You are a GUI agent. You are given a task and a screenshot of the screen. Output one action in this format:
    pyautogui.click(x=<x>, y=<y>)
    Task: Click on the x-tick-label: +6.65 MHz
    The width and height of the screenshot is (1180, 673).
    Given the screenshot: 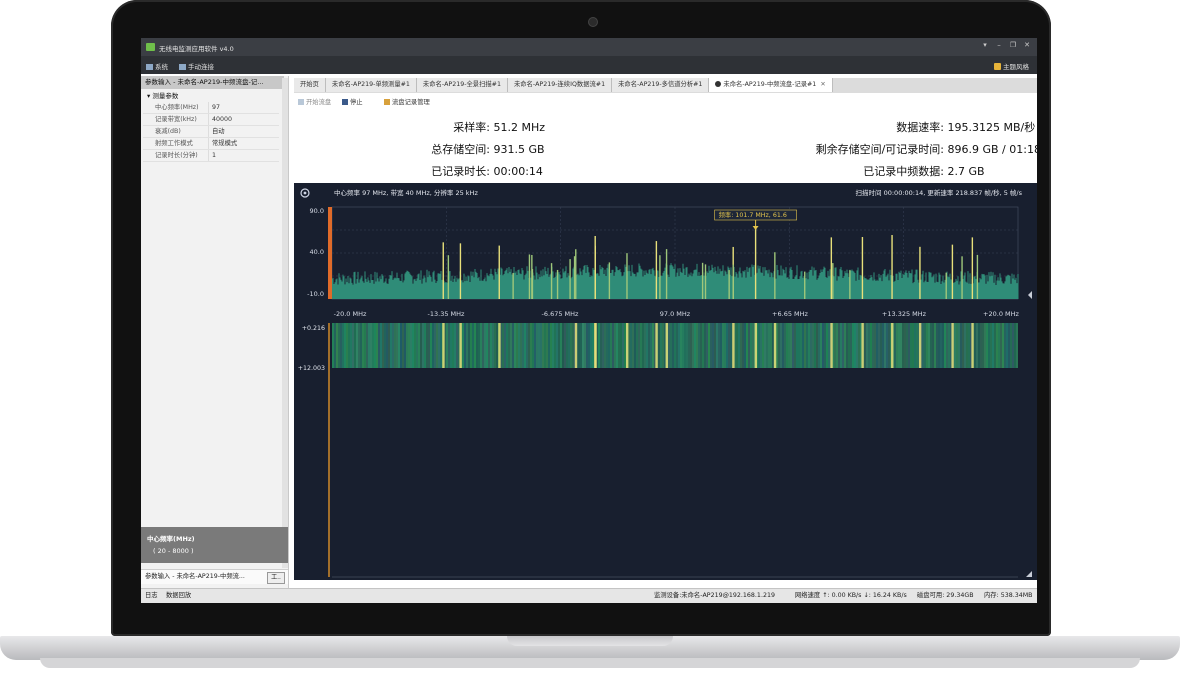 What is the action you would take?
    pyautogui.click(x=790, y=314)
    